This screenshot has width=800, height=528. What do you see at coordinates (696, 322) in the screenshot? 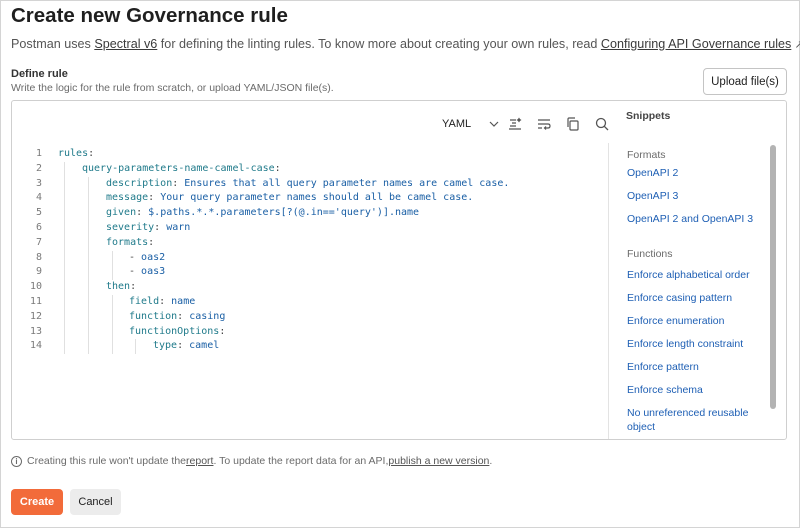
I see `snippet-enumeration: Enforce enumeration` at bounding box center [696, 322].